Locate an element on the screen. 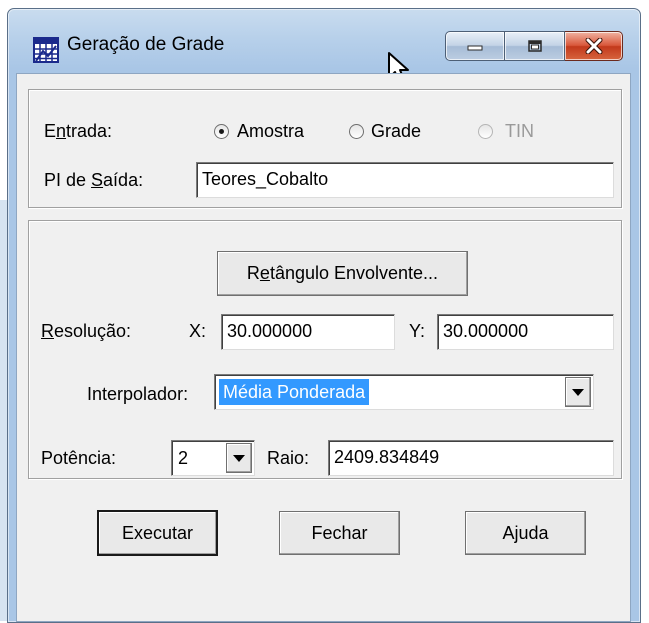 Image resolution: width=649 pixels, height=623 pixels. radio-grade is located at coordinates (356, 131).